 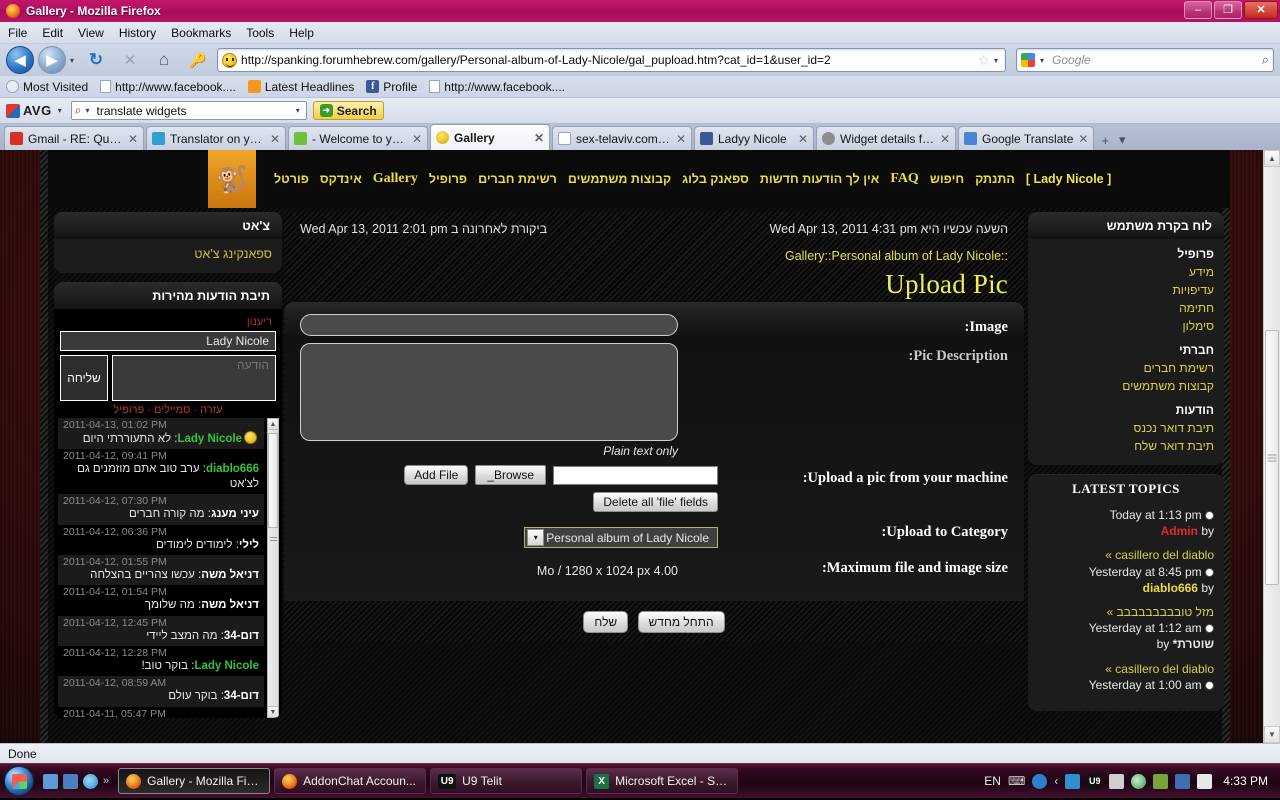 I want to click on tab-ladyy-nicole: Ladyy Nicole ✕, so click(x=754, y=138).